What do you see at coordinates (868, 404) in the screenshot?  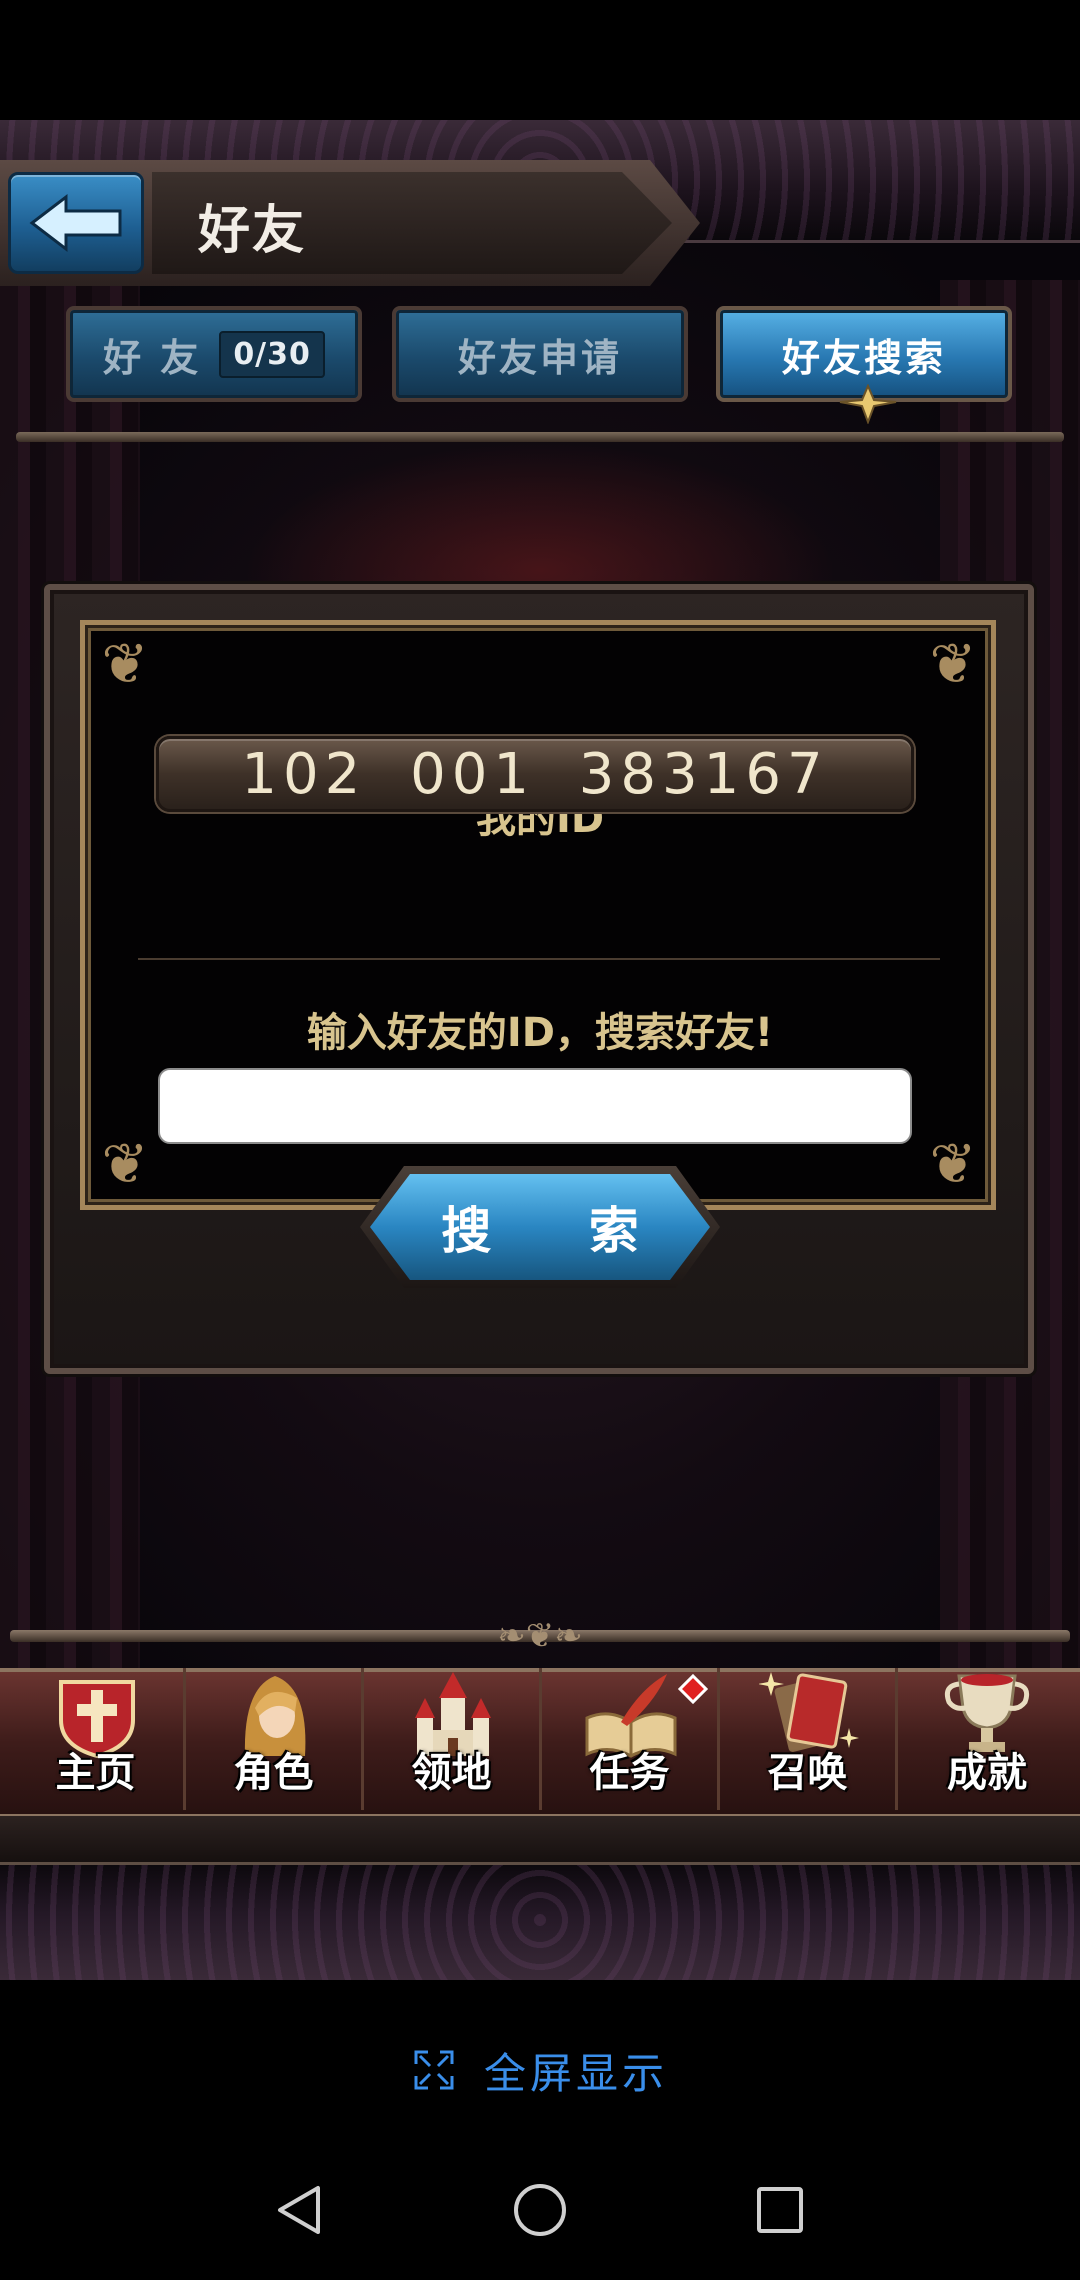 I see `active-tab-marker-icon` at bounding box center [868, 404].